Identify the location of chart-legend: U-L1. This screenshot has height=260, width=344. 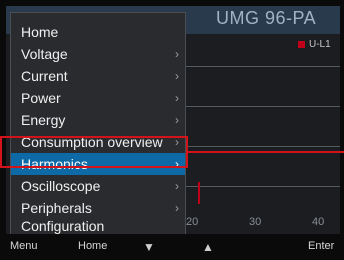
(314, 44).